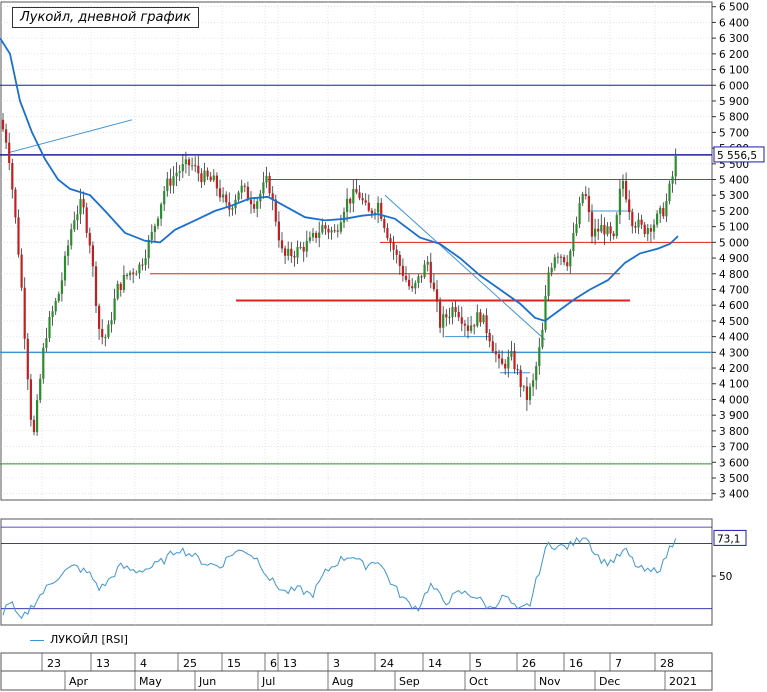 This screenshot has width=767, height=692. Describe the element at coordinates (734, 228) in the screenshot. I see `price-tick-label: 5 100` at that location.